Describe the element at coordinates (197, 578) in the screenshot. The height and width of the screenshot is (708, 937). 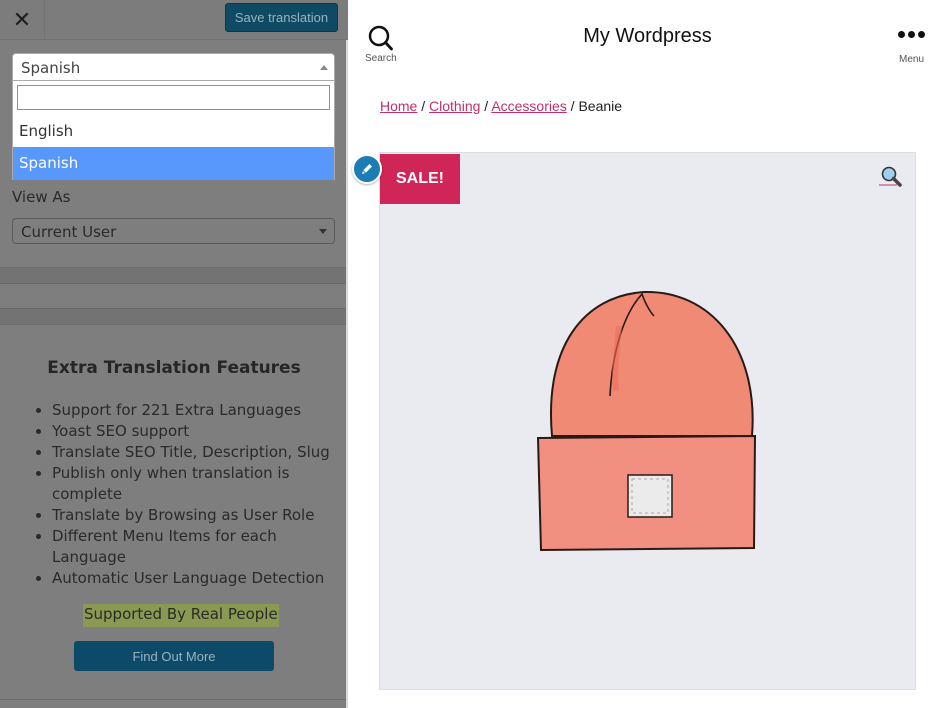
I see `feature-item: Automatic User Language Detection` at that location.